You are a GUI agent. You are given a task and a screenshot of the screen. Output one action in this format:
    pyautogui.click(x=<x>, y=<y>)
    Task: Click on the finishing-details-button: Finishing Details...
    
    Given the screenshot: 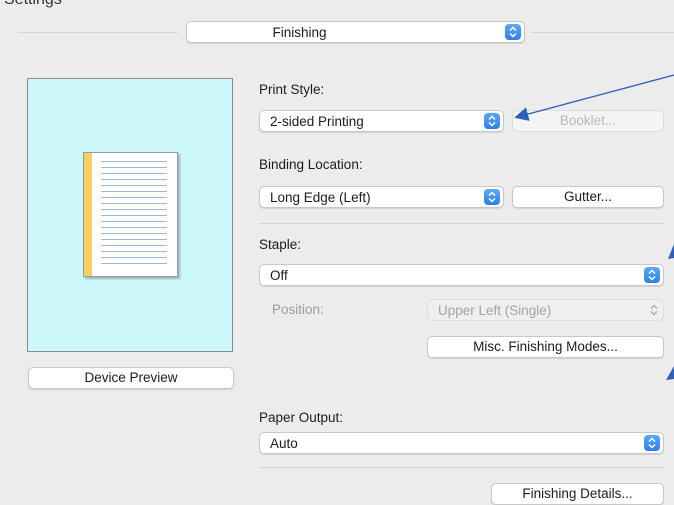 What is the action you would take?
    pyautogui.click(x=577, y=494)
    